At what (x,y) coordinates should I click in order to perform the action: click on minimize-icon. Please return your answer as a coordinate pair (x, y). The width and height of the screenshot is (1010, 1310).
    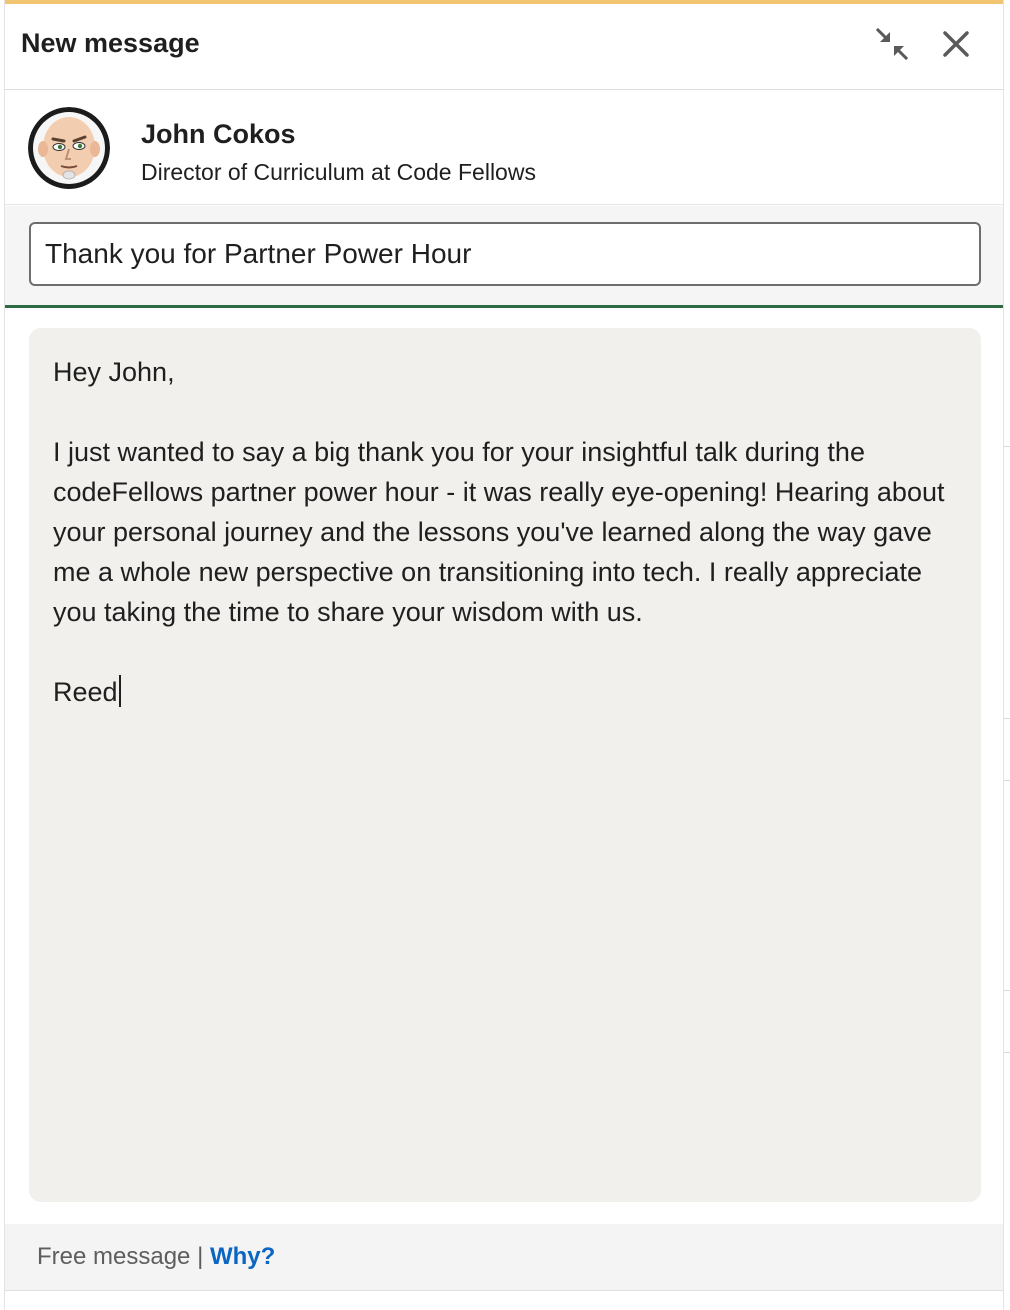
    Looking at the image, I should click on (892, 44).